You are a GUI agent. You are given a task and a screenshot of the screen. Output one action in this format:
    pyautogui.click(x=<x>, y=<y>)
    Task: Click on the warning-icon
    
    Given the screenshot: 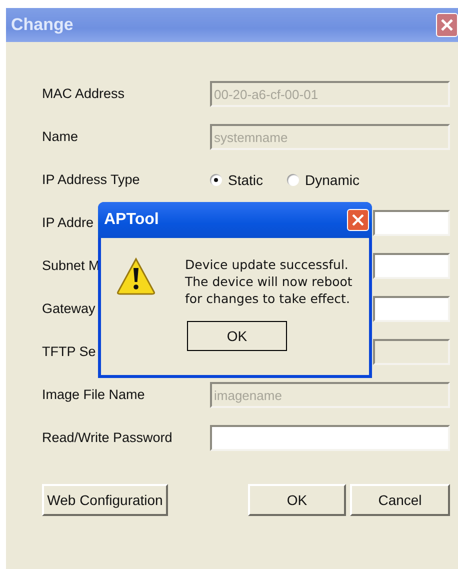 What is the action you would take?
    pyautogui.click(x=136, y=276)
    